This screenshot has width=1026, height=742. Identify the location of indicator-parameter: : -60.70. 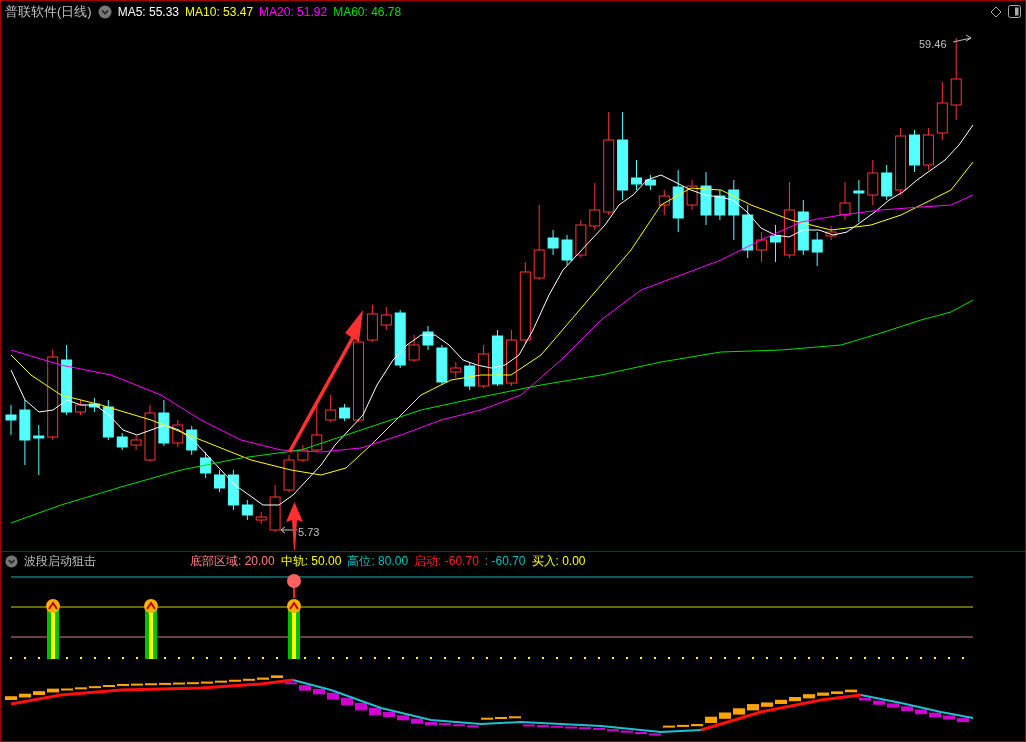
(505, 561).